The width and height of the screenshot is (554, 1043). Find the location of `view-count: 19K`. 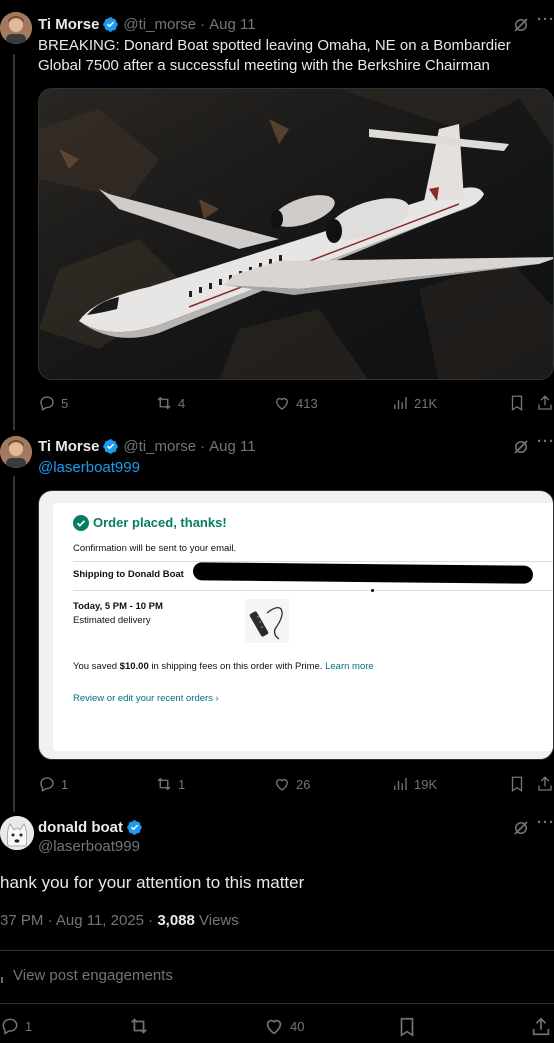

view-count: 19K is located at coordinates (426, 784).